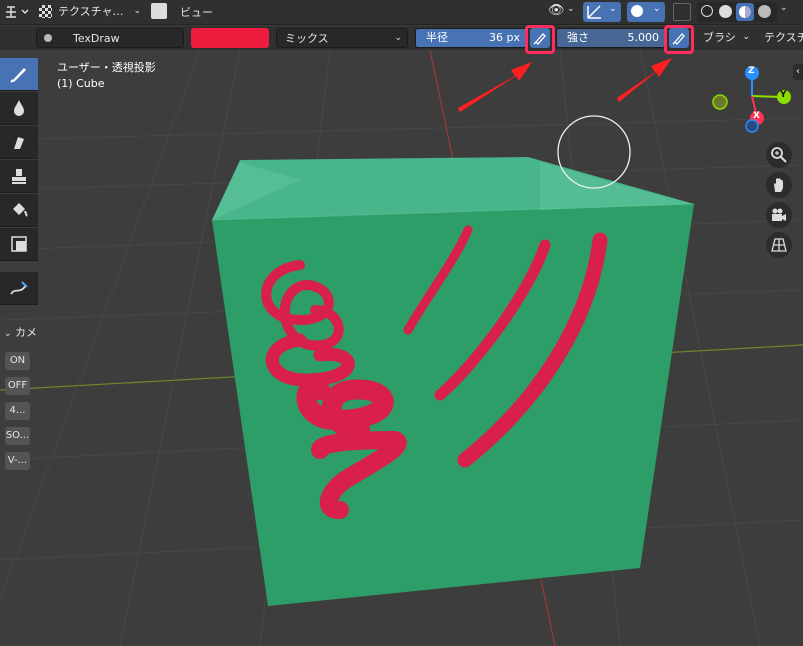  I want to click on tool-annotate, so click(19, 288).